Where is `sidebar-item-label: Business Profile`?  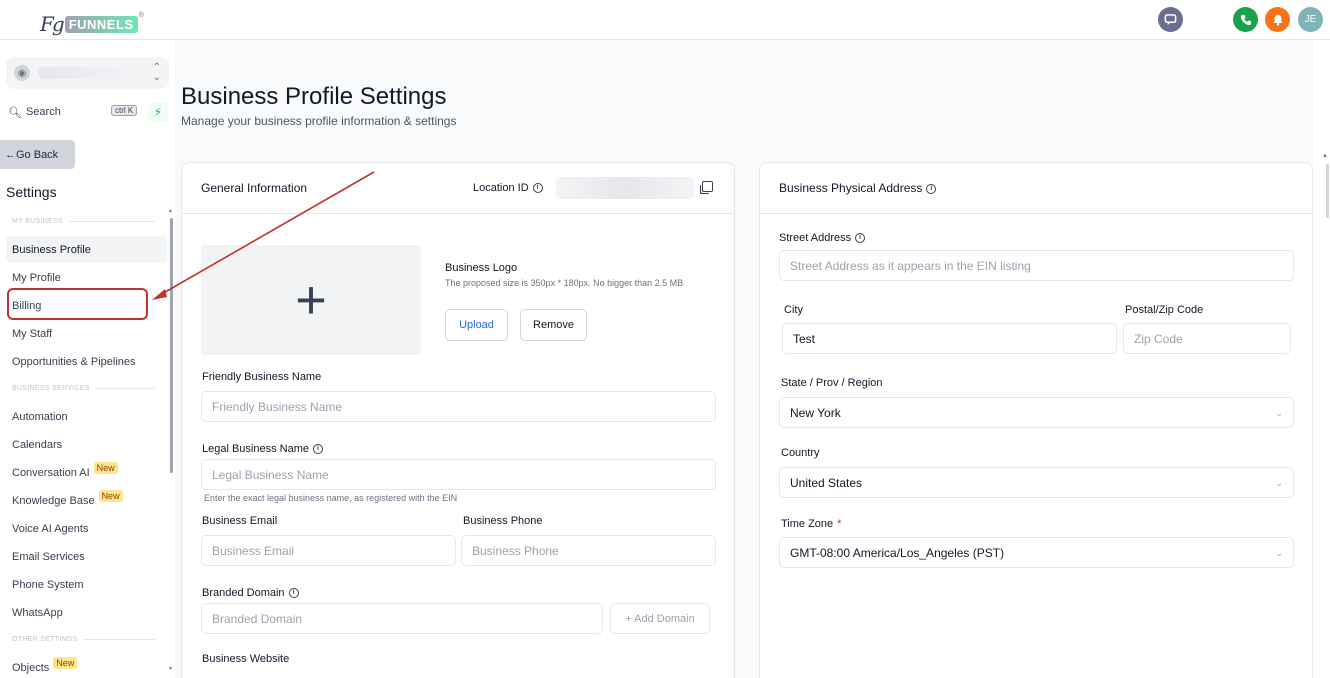 sidebar-item-label: Business Profile is located at coordinates (51, 249).